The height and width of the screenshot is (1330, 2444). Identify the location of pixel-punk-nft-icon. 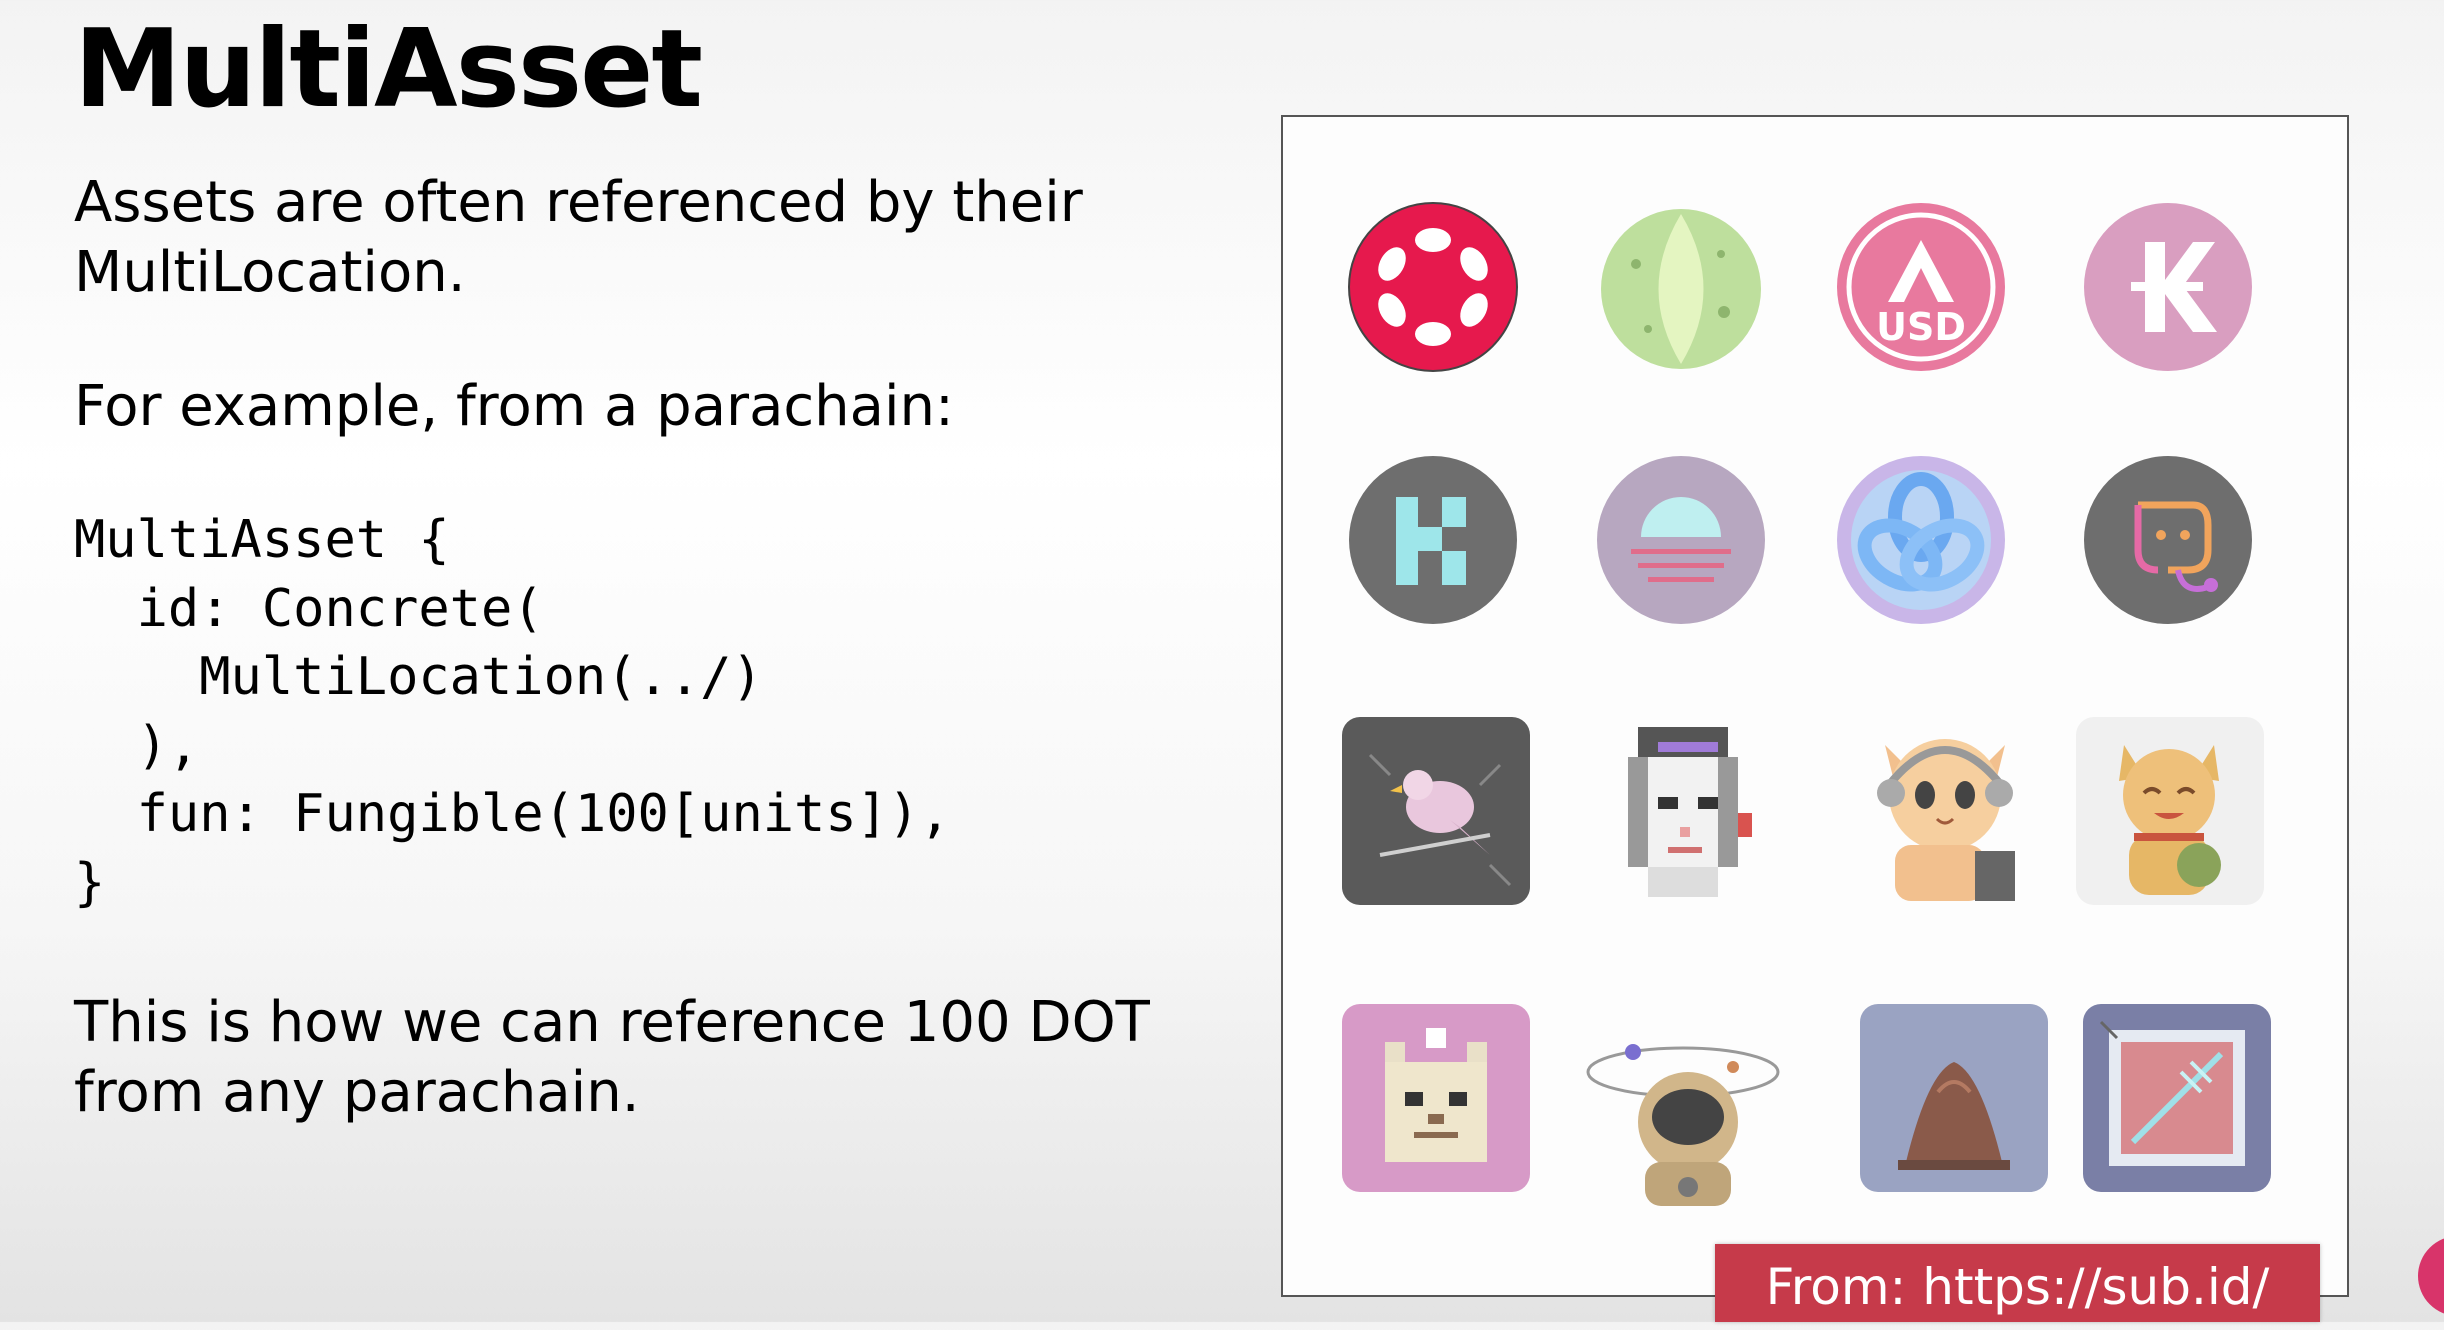
(1683, 813).